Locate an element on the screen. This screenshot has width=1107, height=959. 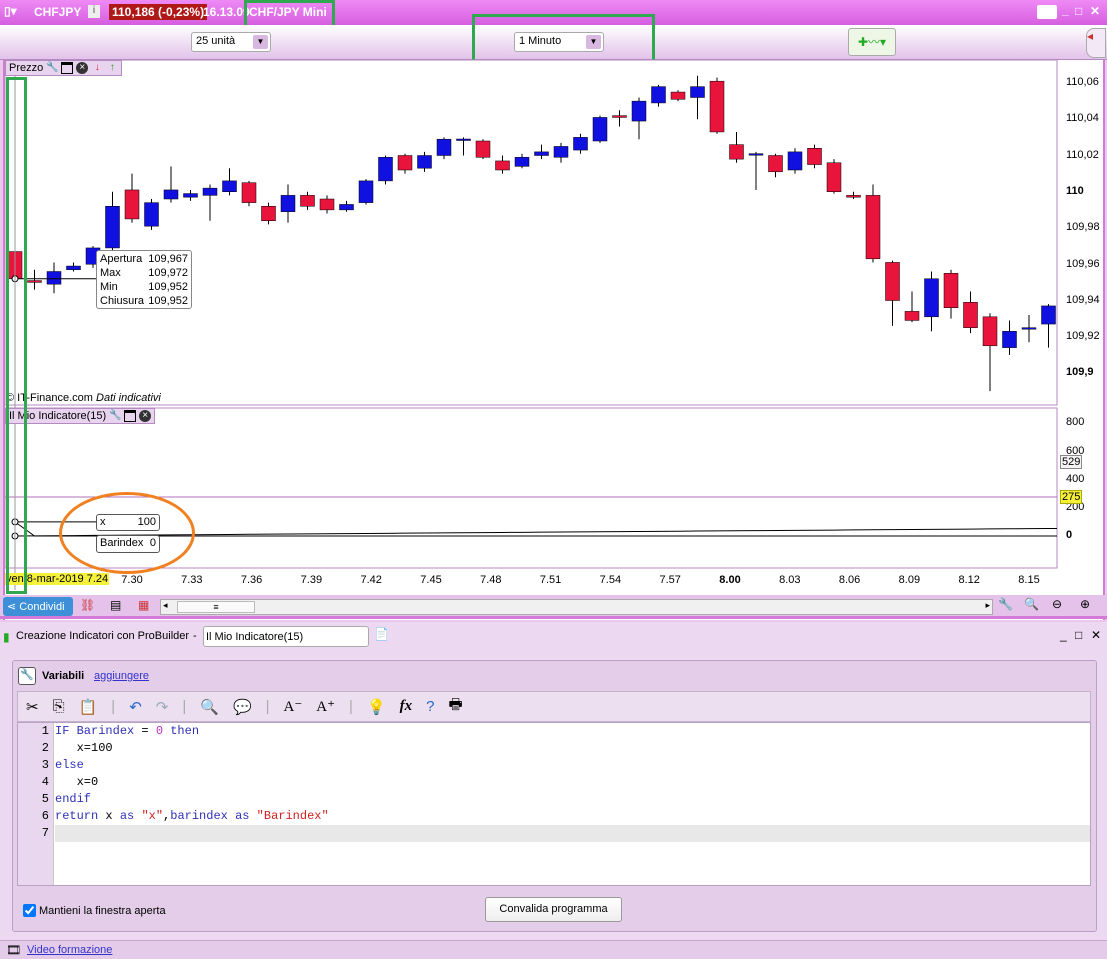
bricks-icon: ▦ is located at coordinates (143, 605).